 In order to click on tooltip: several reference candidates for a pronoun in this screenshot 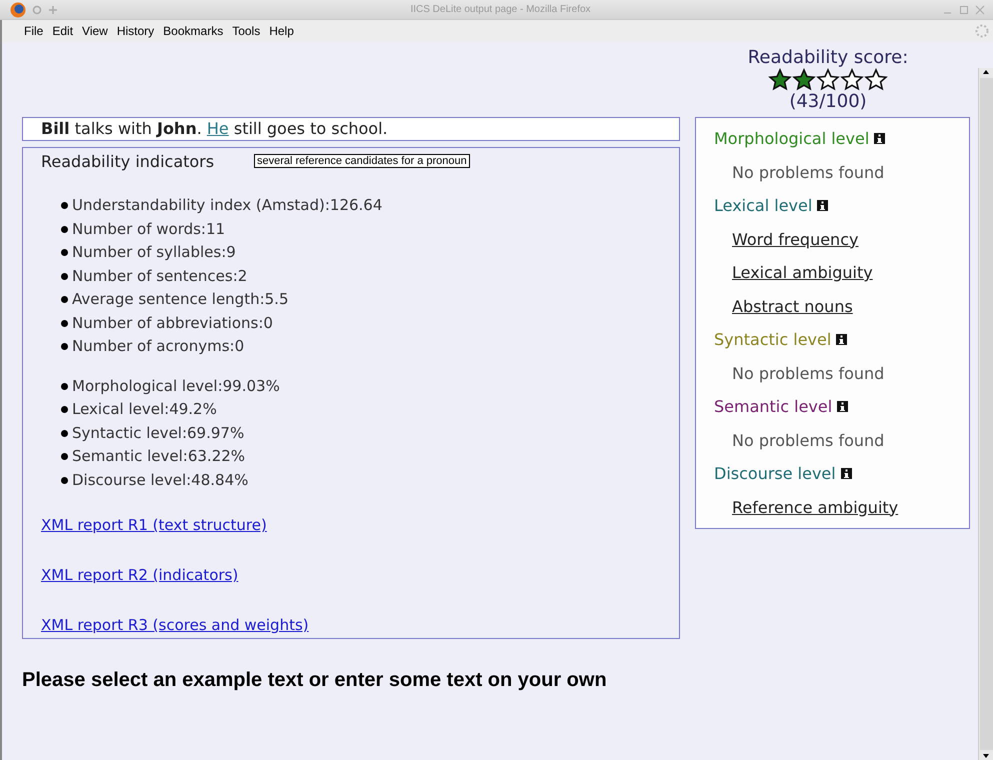, I will do `click(362, 161)`.